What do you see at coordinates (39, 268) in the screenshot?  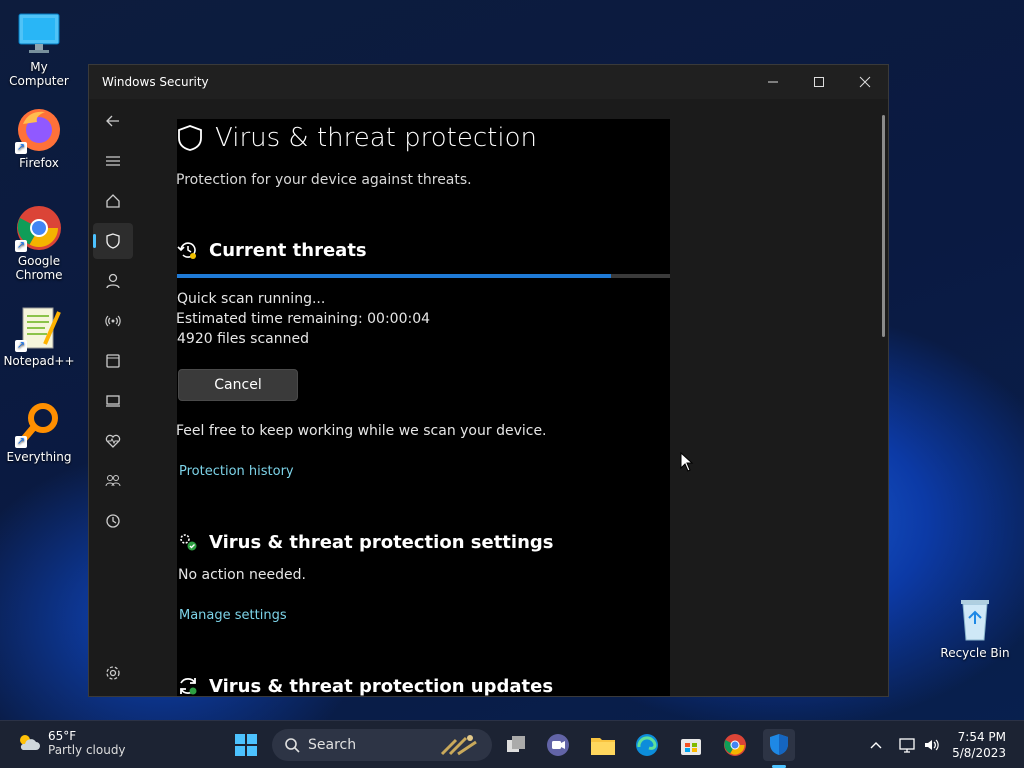 I see `desktop-icon-label: Google Chrome` at bounding box center [39, 268].